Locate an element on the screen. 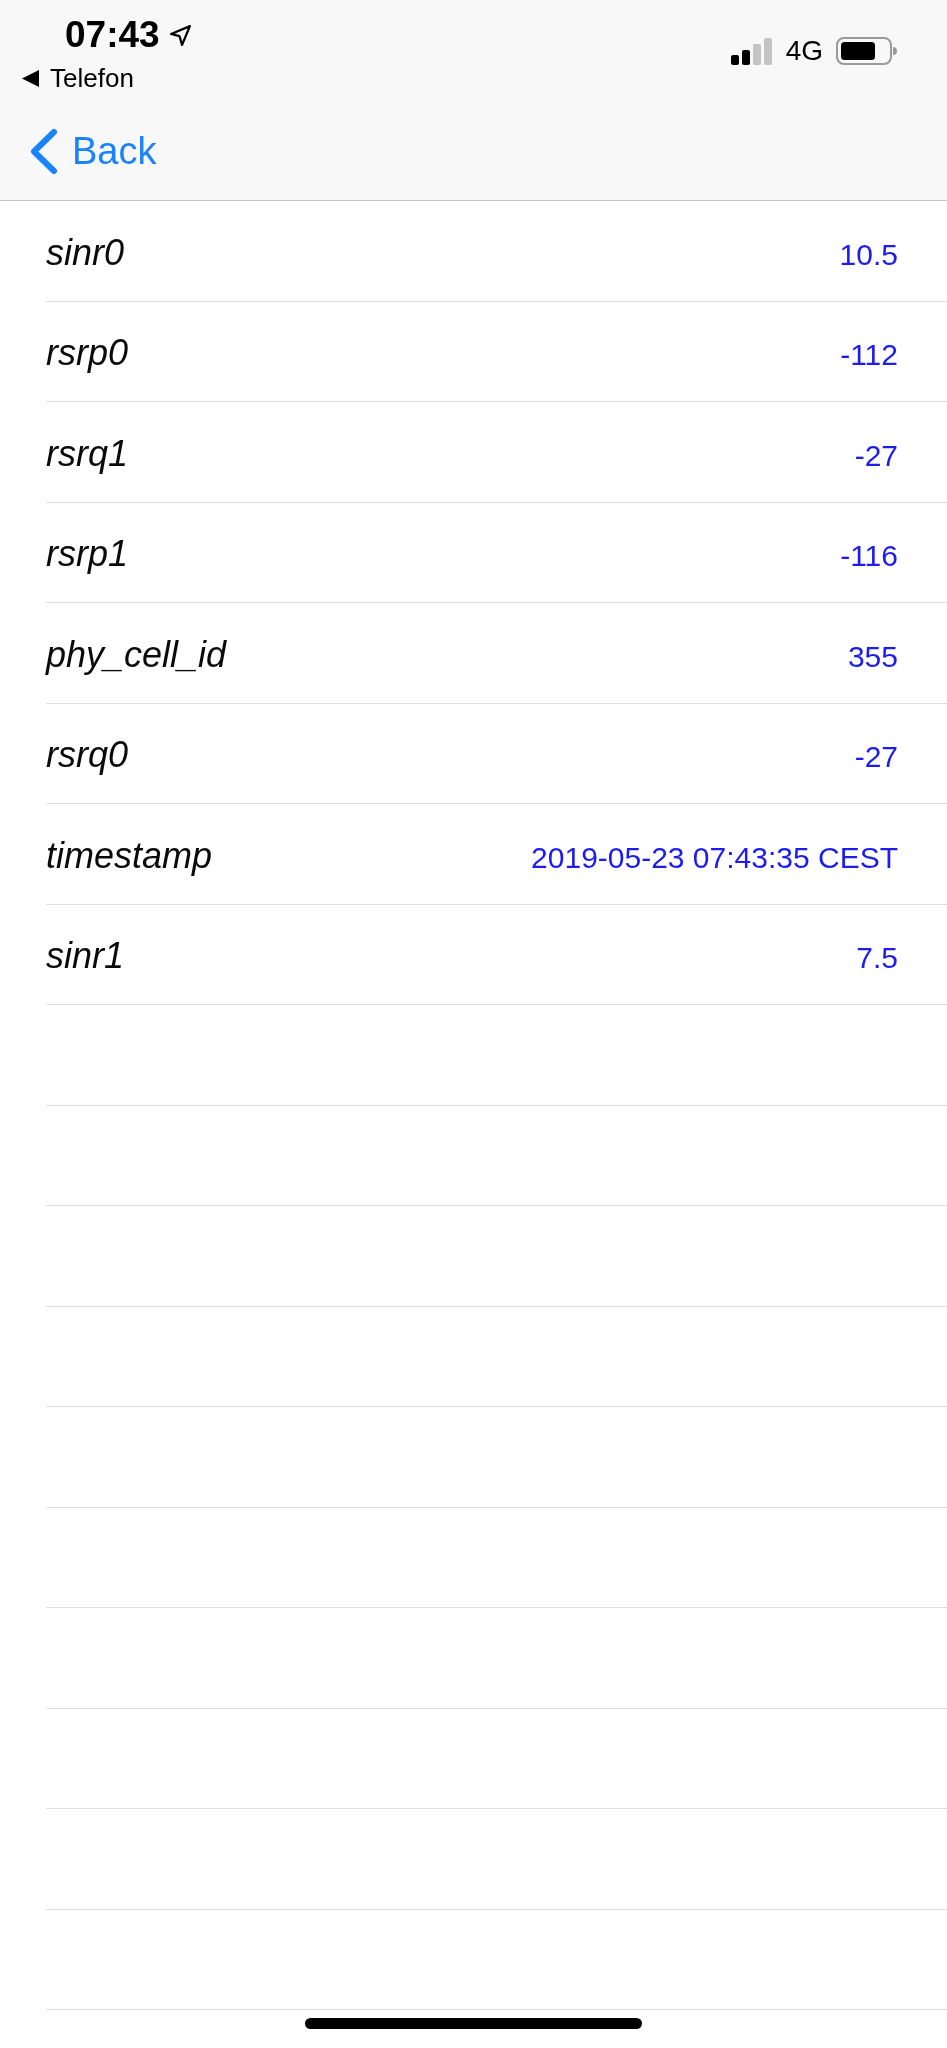 This screenshot has height=2048, width=947. triangle-left-icon is located at coordinates (30, 78).